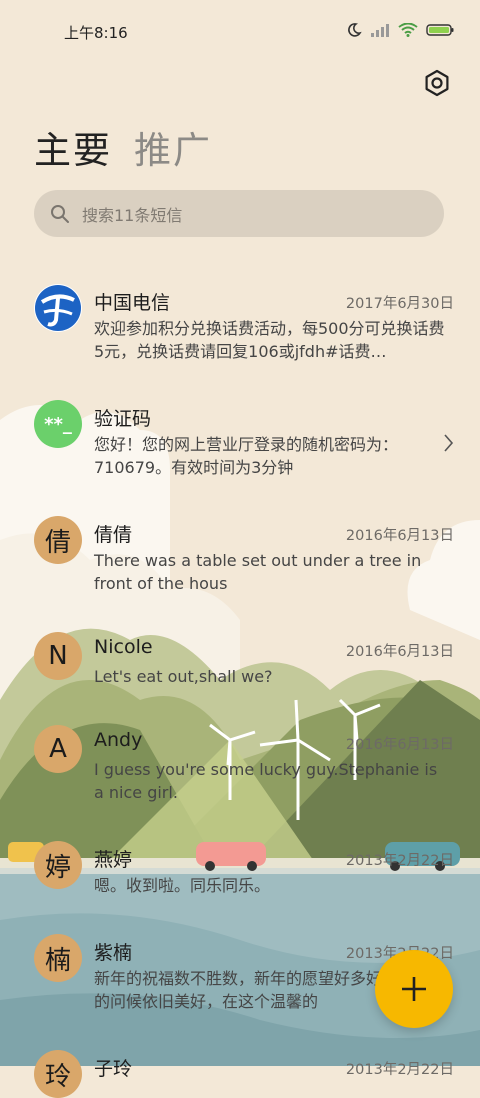  What do you see at coordinates (58, 308) in the screenshot?
I see `china-telecom-logo-icon` at bounding box center [58, 308].